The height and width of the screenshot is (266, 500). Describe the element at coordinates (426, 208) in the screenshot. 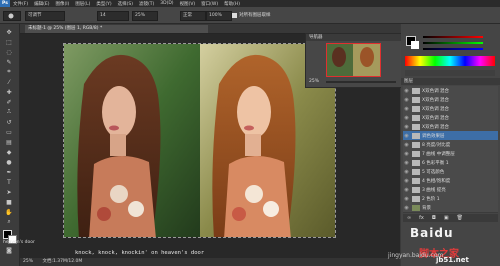

I see `layer-name: 背景` at that location.